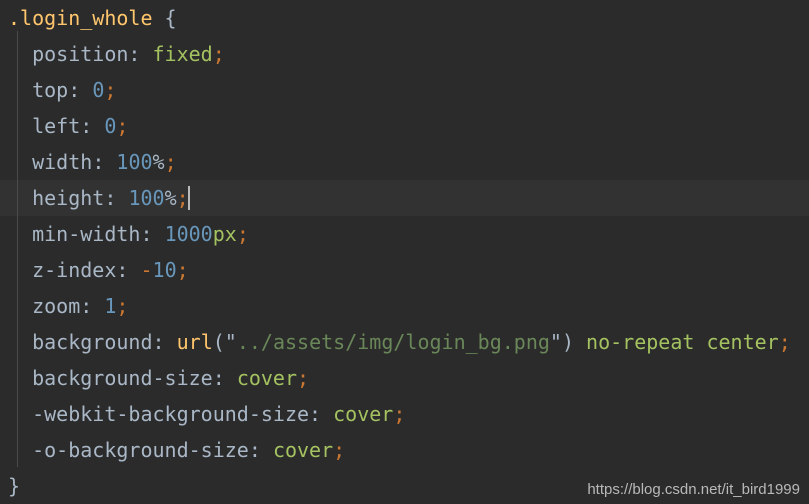 This screenshot has width=809, height=504. What do you see at coordinates (224, 234) in the screenshot?
I see `css-unit-px: px` at bounding box center [224, 234].